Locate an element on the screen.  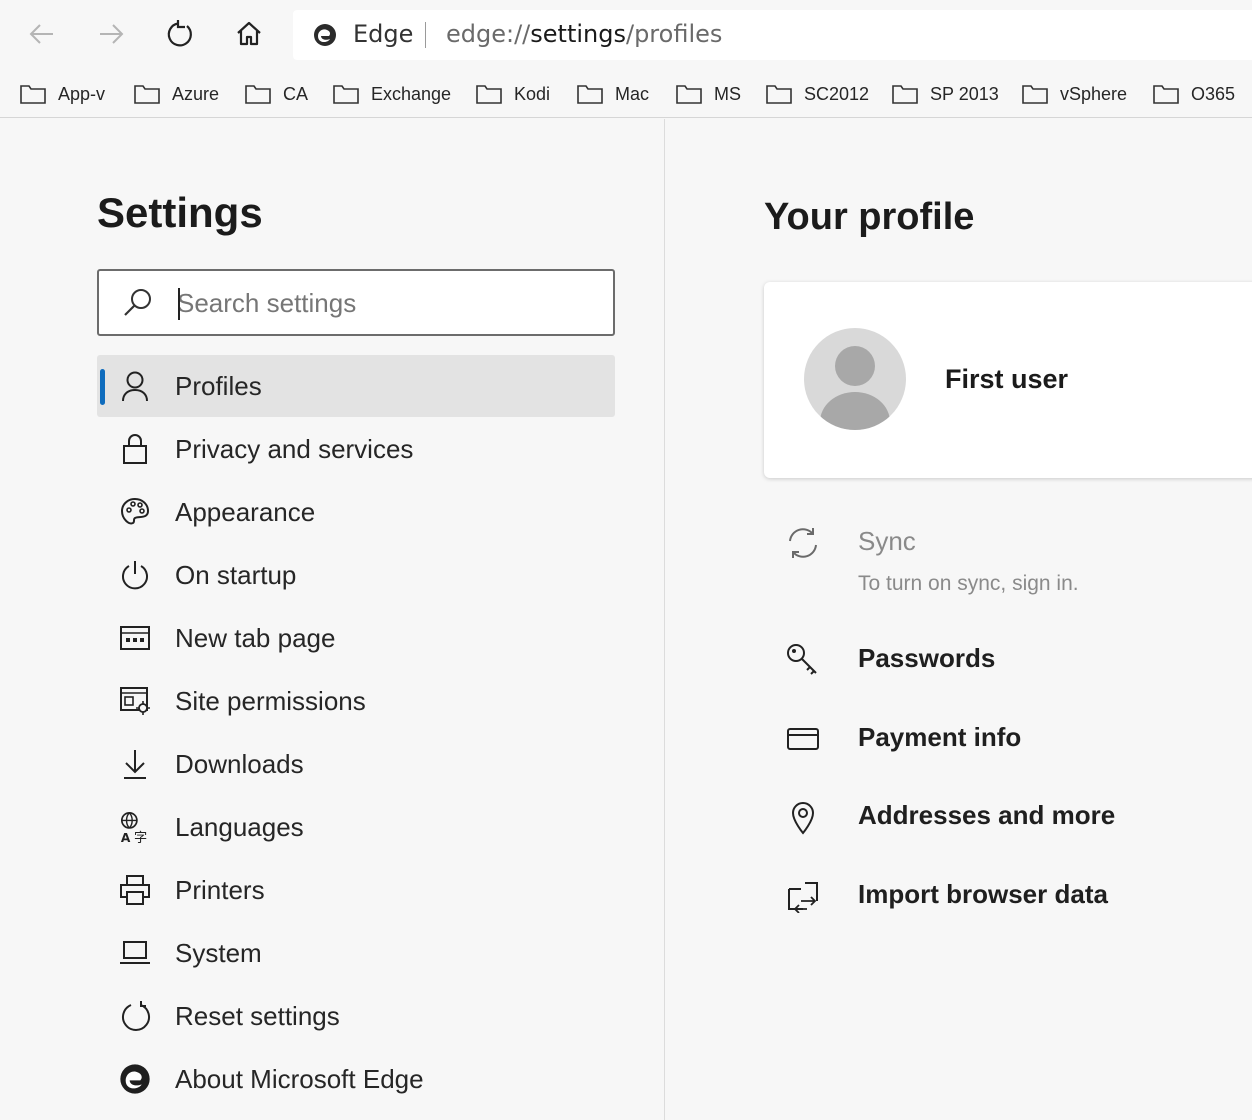
sidebar-item-label: Profiles is located at coordinates (218, 386).